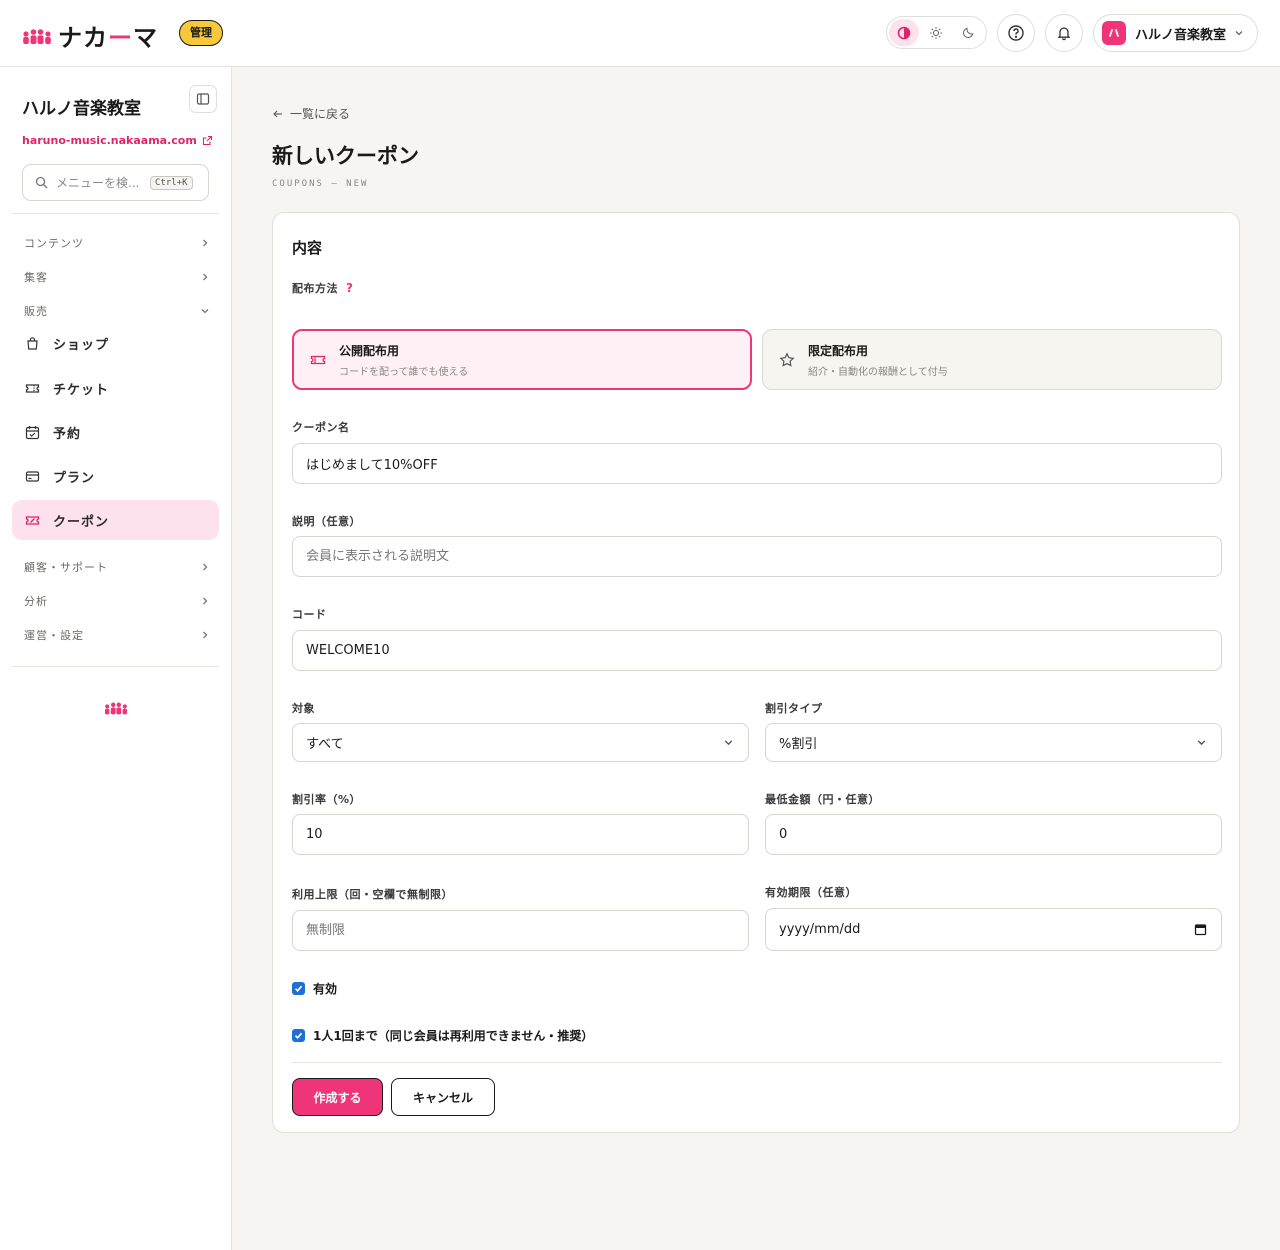 The height and width of the screenshot is (1250, 1280). What do you see at coordinates (993, 929) in the screenshot?
I see `expiry-date-field: yyyy/mm/dd` at bounding box center [993, 929].